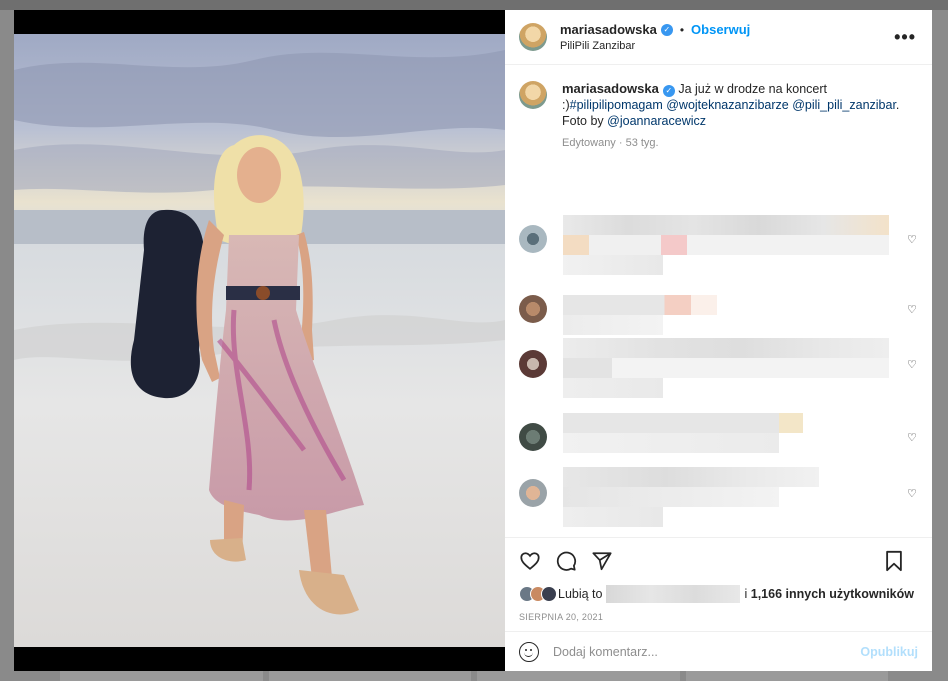  I want to click on likes-summary: Lubią to i 1,166 innych użytkowników, so click(718, 594).